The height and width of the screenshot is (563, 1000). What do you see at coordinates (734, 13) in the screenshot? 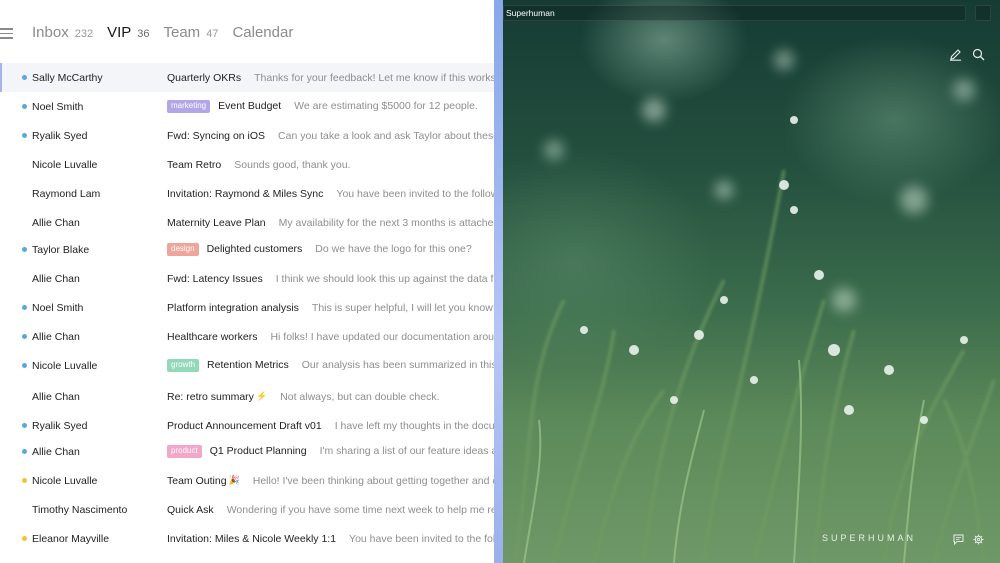
I see `window-title-bar: Superhuman` at bounding box center [734, 13].